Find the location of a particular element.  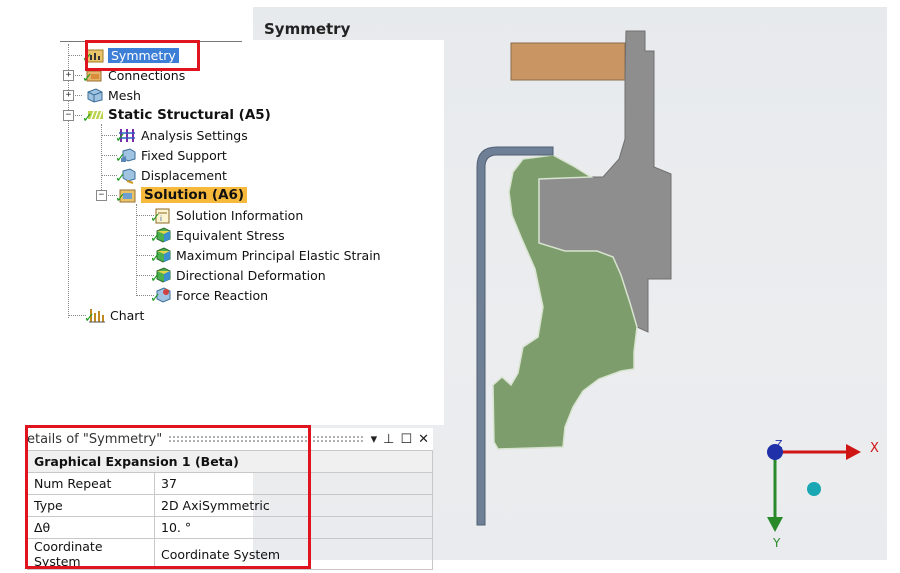

annotation-box-symmetry is located at coordinates (142, 55).